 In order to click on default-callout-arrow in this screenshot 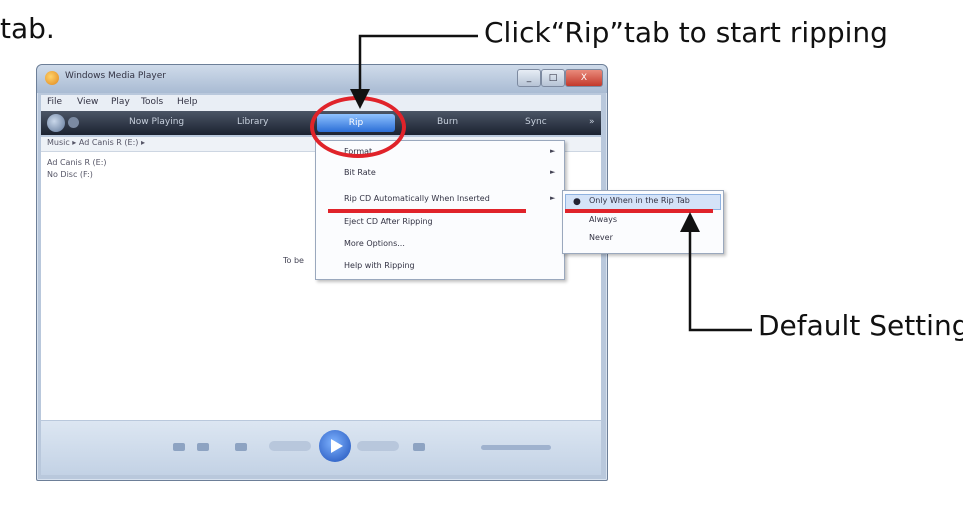, I will do `click(716, 272)`.